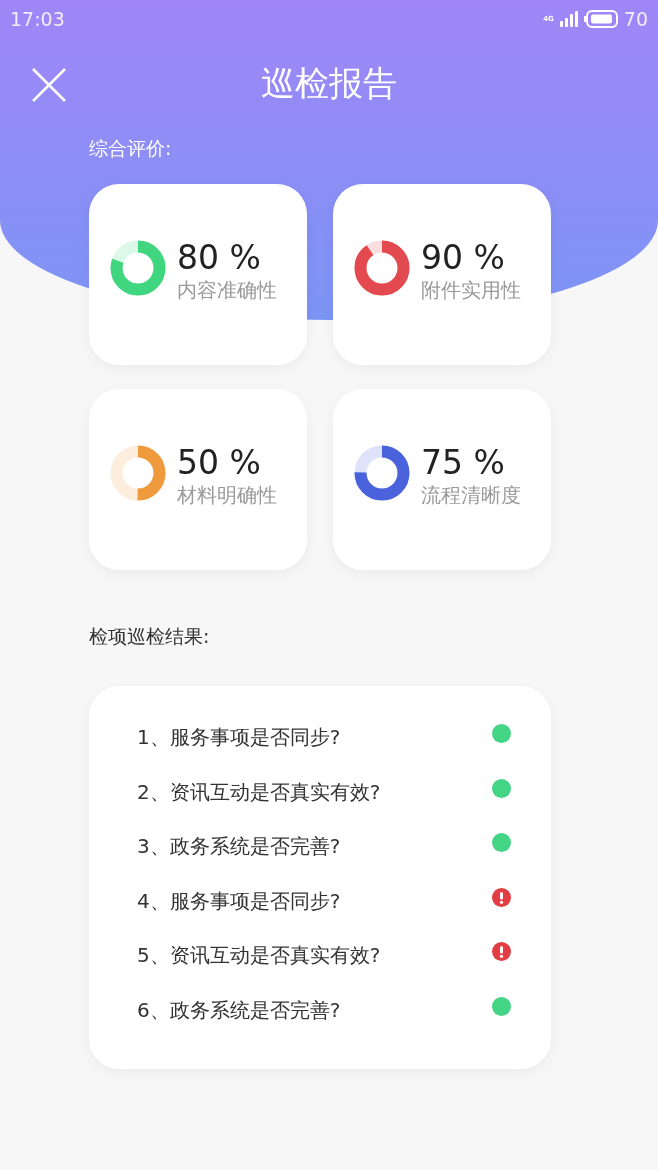 The image size is (658, 1170). Describe the element at coordinates (635, 19) in the screenshot. I see `battery-level: 70` at that location.